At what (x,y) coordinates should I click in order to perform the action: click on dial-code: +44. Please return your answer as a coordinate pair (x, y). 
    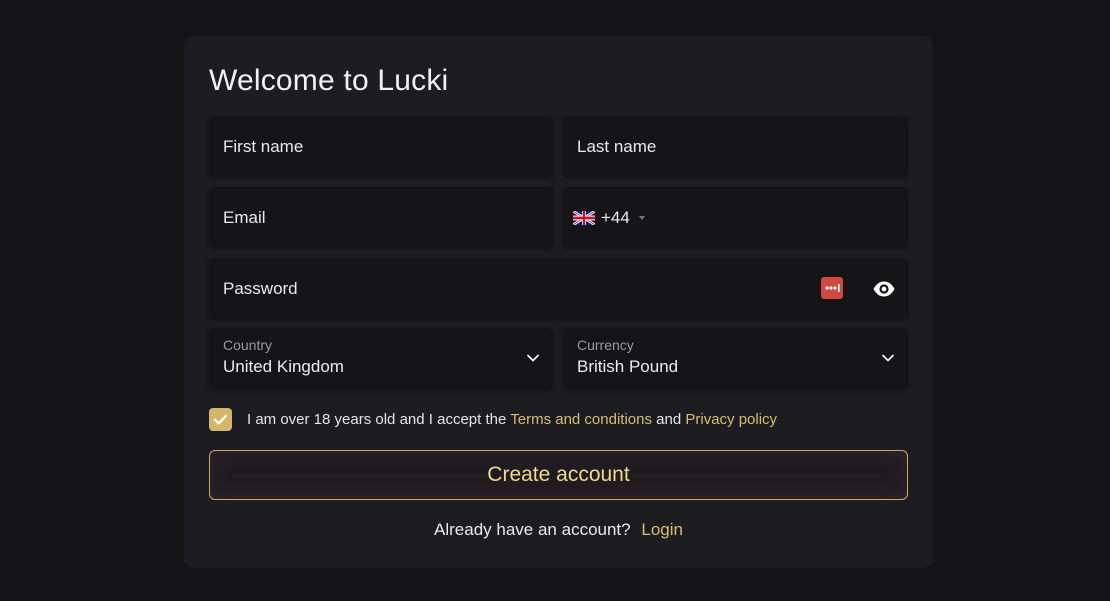
    Looking at the image, I should click on (615, 218).